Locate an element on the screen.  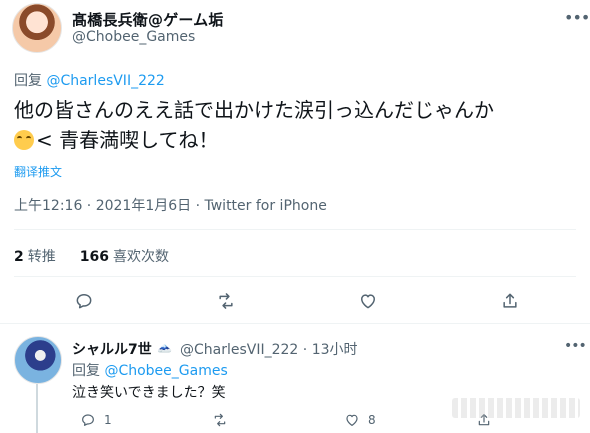
reply-like-button: 8 is located at coordinates (360, 420).